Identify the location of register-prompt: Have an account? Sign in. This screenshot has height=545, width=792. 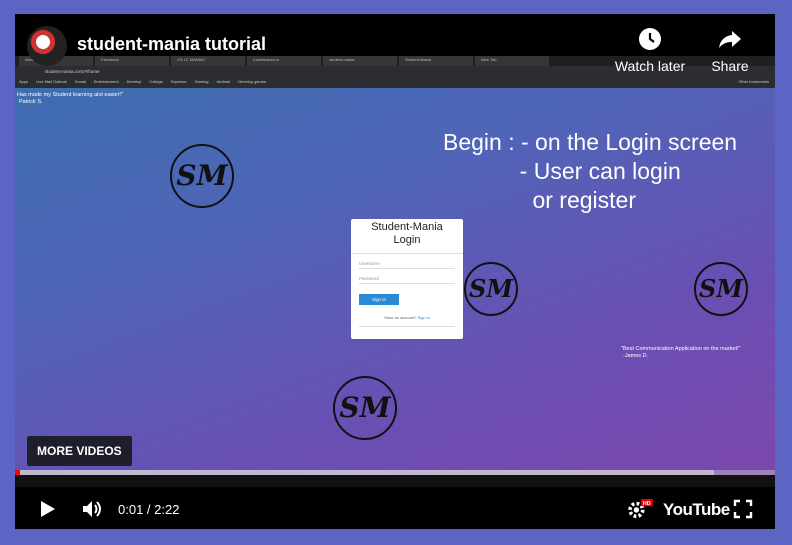
(407, 317).